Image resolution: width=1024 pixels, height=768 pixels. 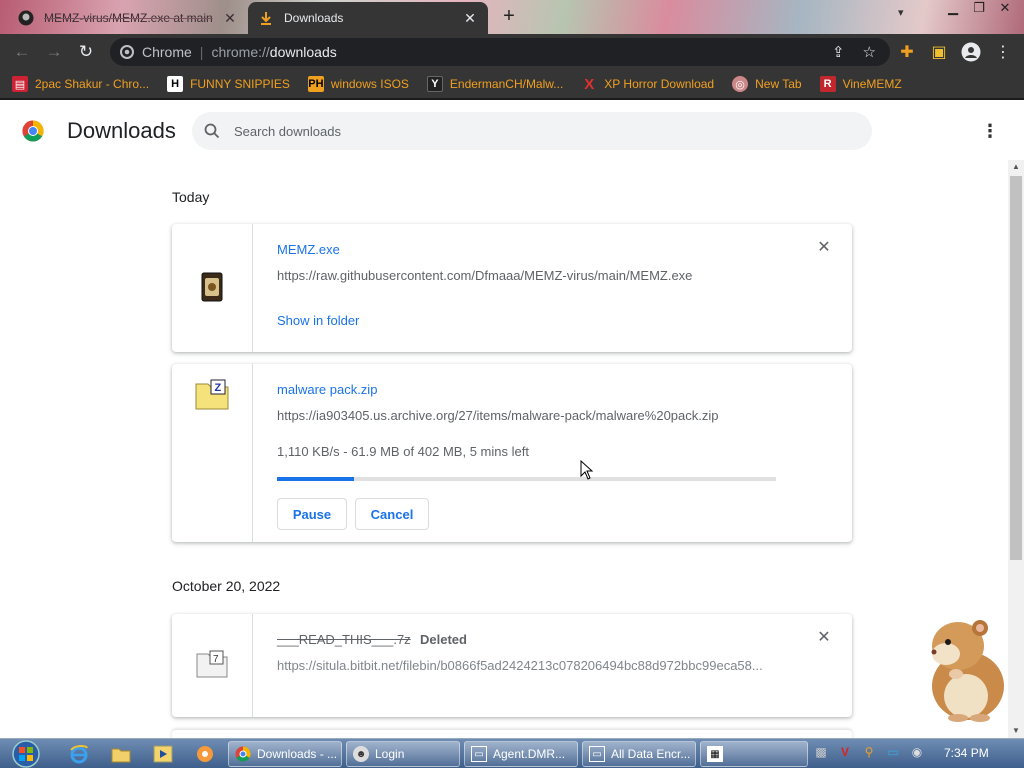 I want to click on tray-volume-icon: ◉, so click(x=917, y=752).